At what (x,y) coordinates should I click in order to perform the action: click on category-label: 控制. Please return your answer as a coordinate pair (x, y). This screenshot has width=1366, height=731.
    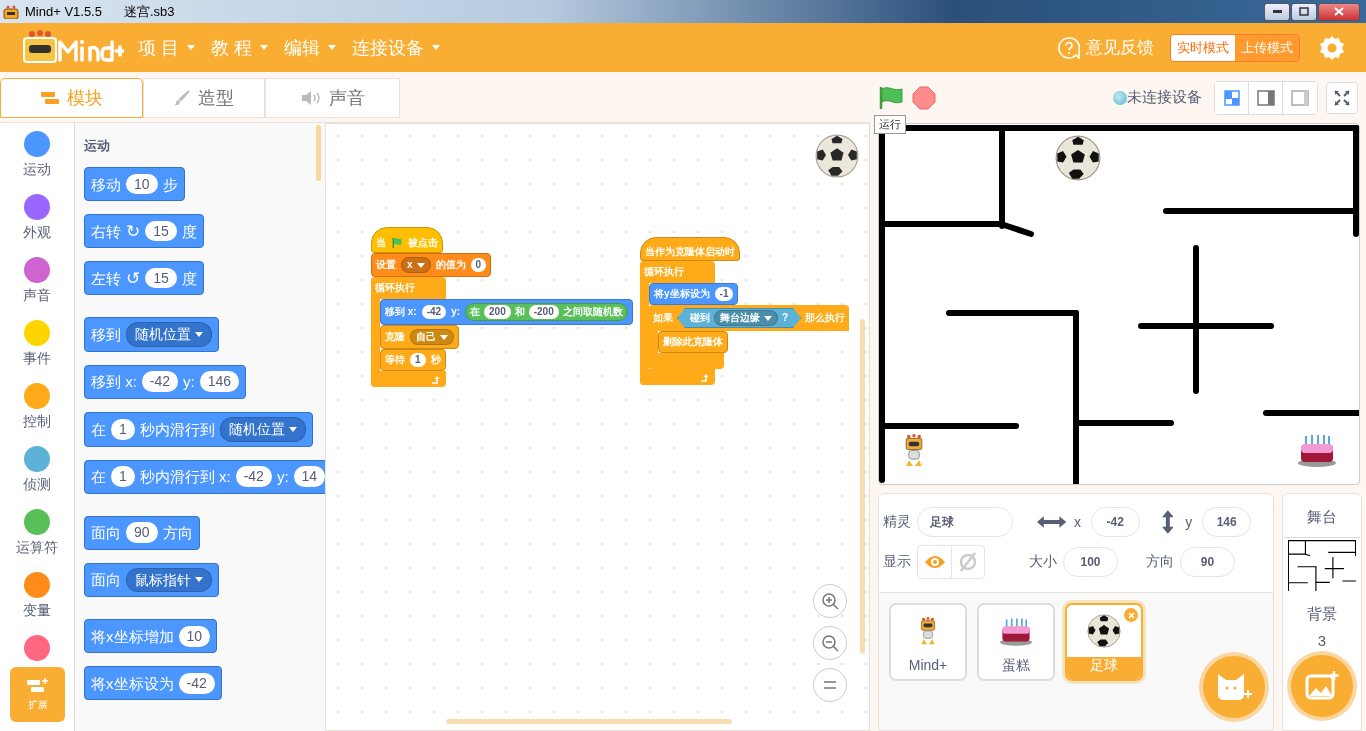
    Looking at the image, I should click on (37, 422).